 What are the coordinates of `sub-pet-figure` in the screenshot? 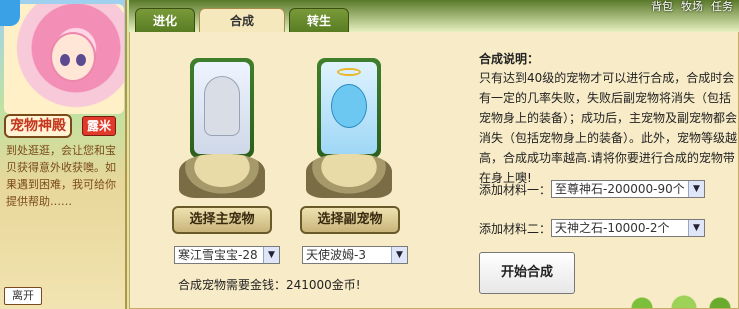 It's located at (349, 106).